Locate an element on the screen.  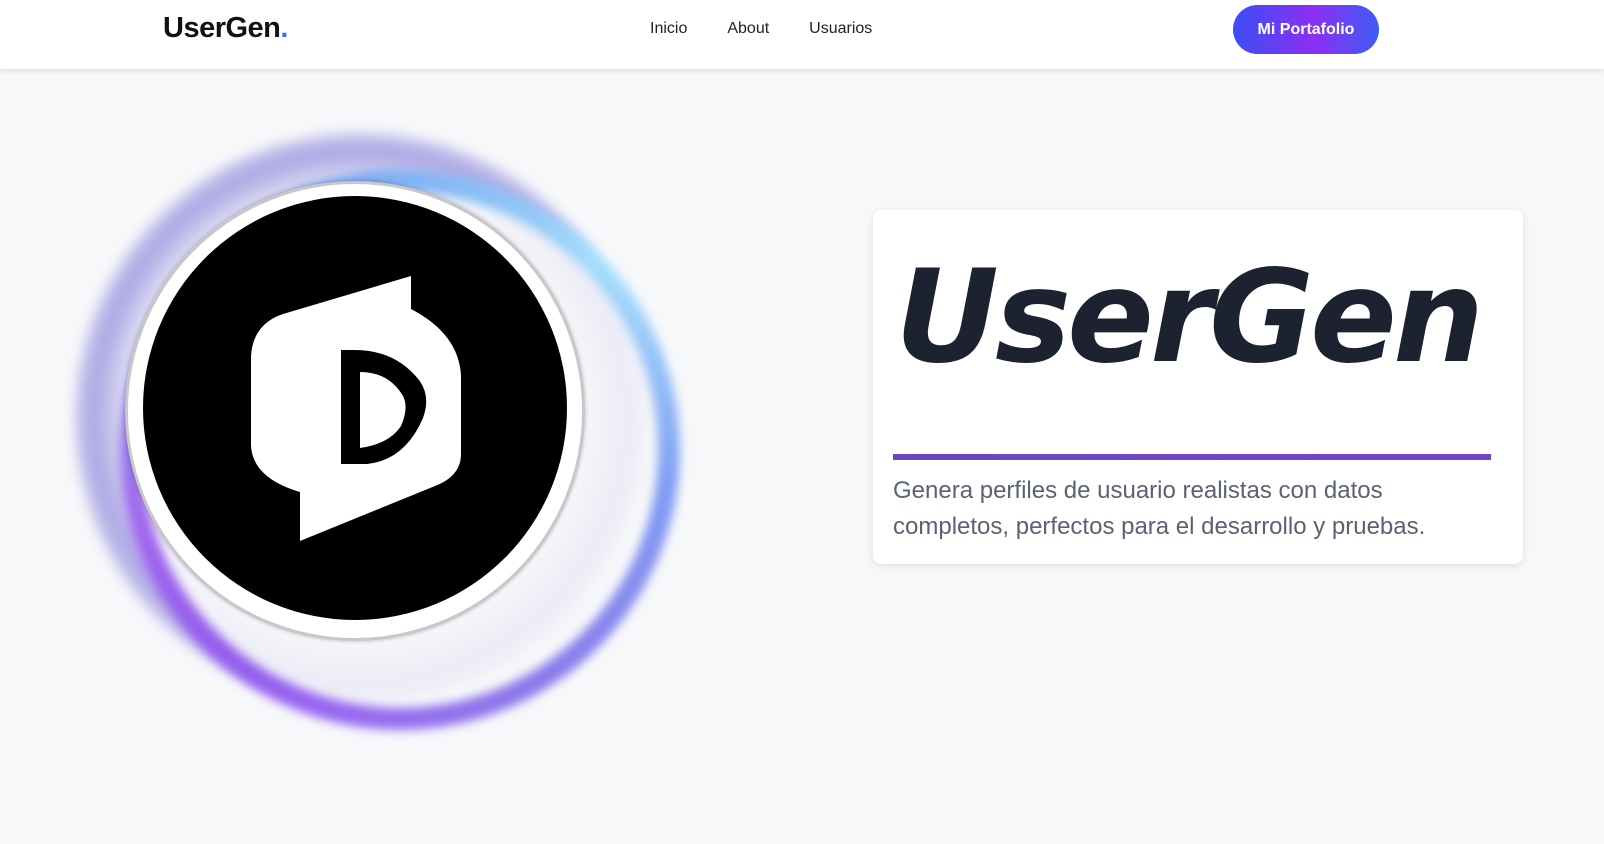
nav-links: Inicio About Usuarios is located at coordinates (761, 29).